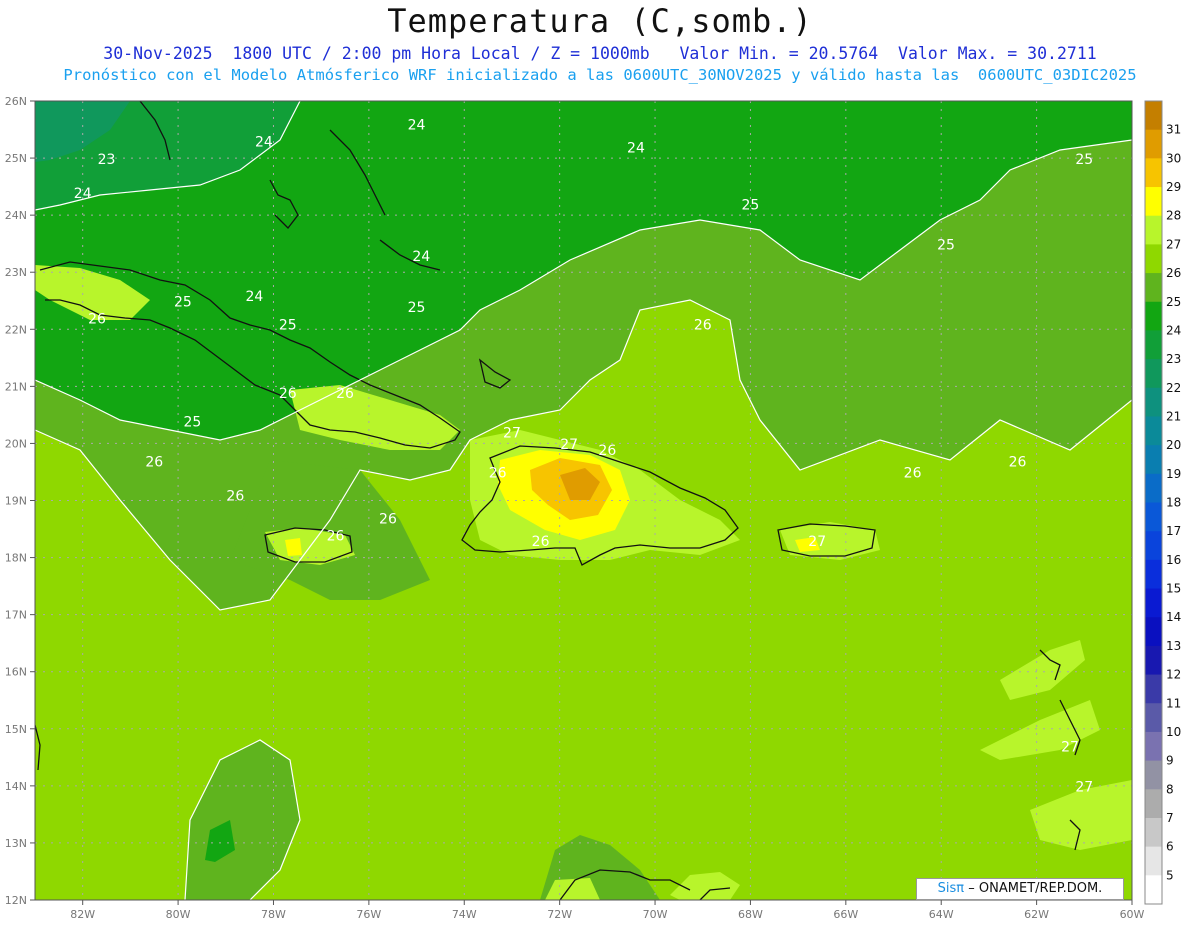 Image resolution: width=1200 pixels, height=927 pixels. Describe the element at coordinates (16, 615) in the screenshot. I see `lat-tick-label: 17N` at that location.